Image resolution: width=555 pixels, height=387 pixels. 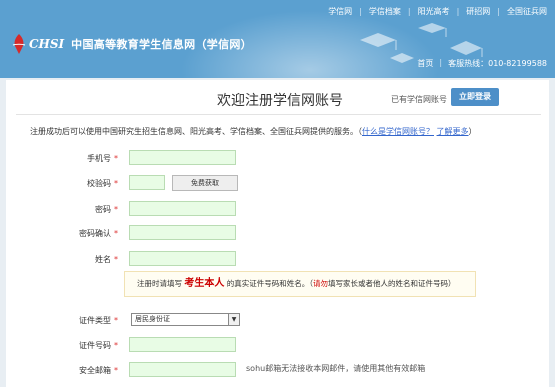 I want to click on email-input, so click(x=182, y=369).